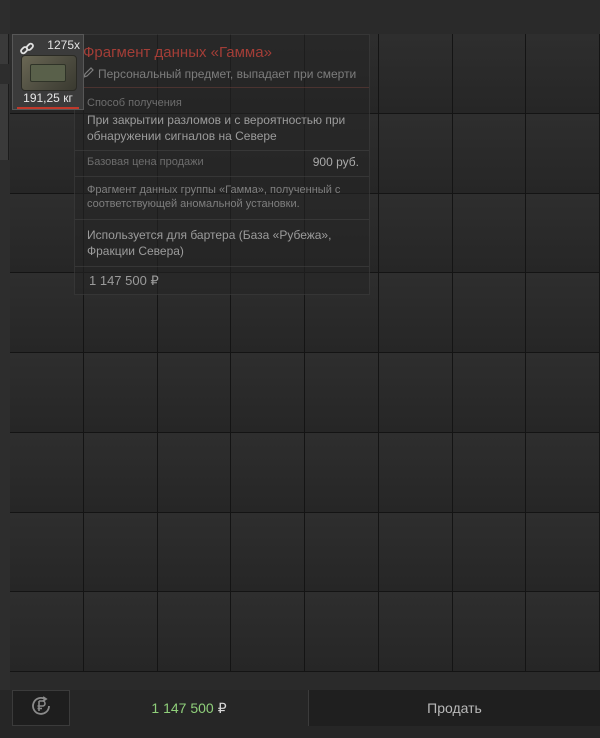  What do you see at coordinates (48, 98) in the screenshot?
I see `item-weight: 191,25 кг` at bounding box center [48, 98].